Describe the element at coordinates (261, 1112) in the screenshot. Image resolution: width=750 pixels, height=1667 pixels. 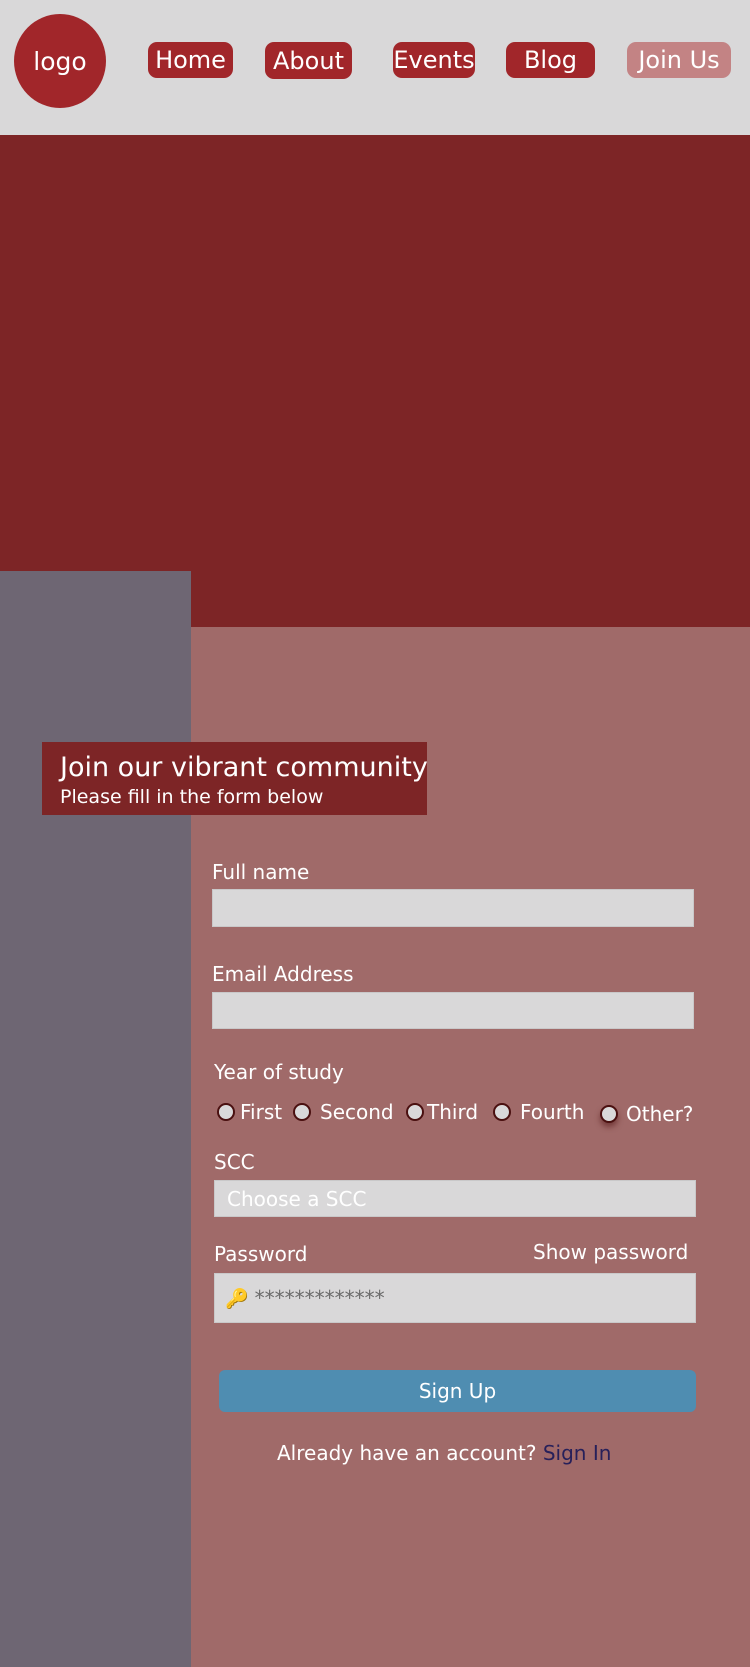
I see `radio-label: First` at that location.